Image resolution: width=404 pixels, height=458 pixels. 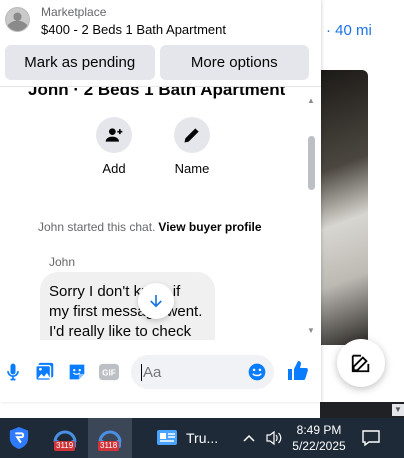 What do you see at coordinates (74, 12) in the screenshot?
I see `header-subtitle: Marketplace` at bounding box center [74, 12].